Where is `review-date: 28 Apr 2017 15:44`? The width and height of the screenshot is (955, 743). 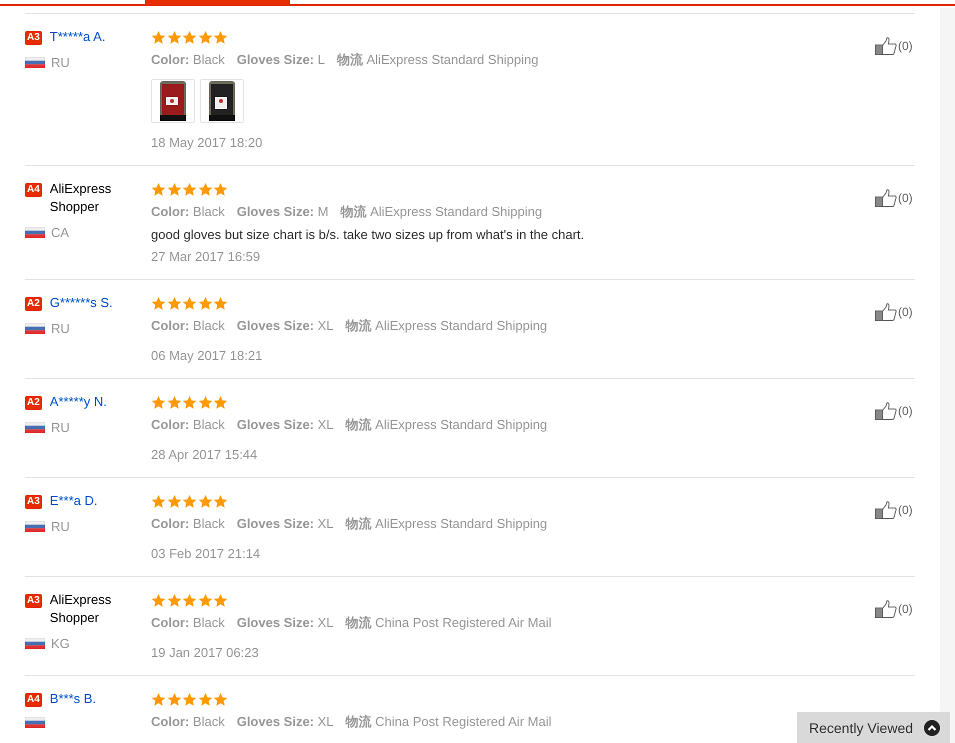
review-date: 28 Apr 2017 15:44 is located at coordinates (204, 455).